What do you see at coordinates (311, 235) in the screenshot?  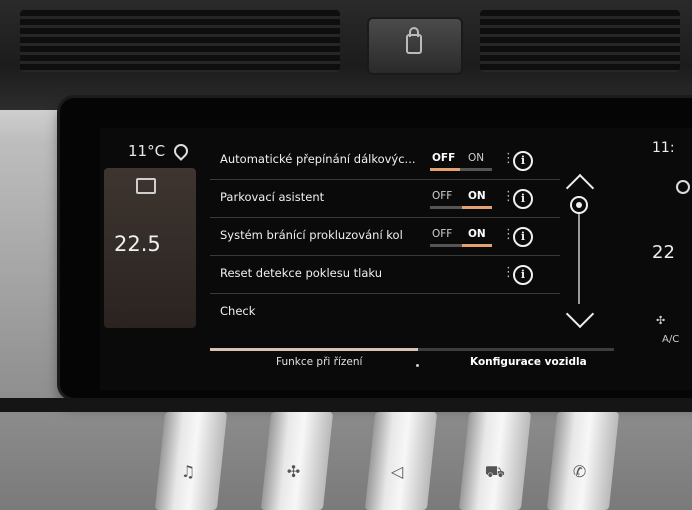 I see `setting-label: Systém bránící prokluzování kol` at bounding box center [311, 235].